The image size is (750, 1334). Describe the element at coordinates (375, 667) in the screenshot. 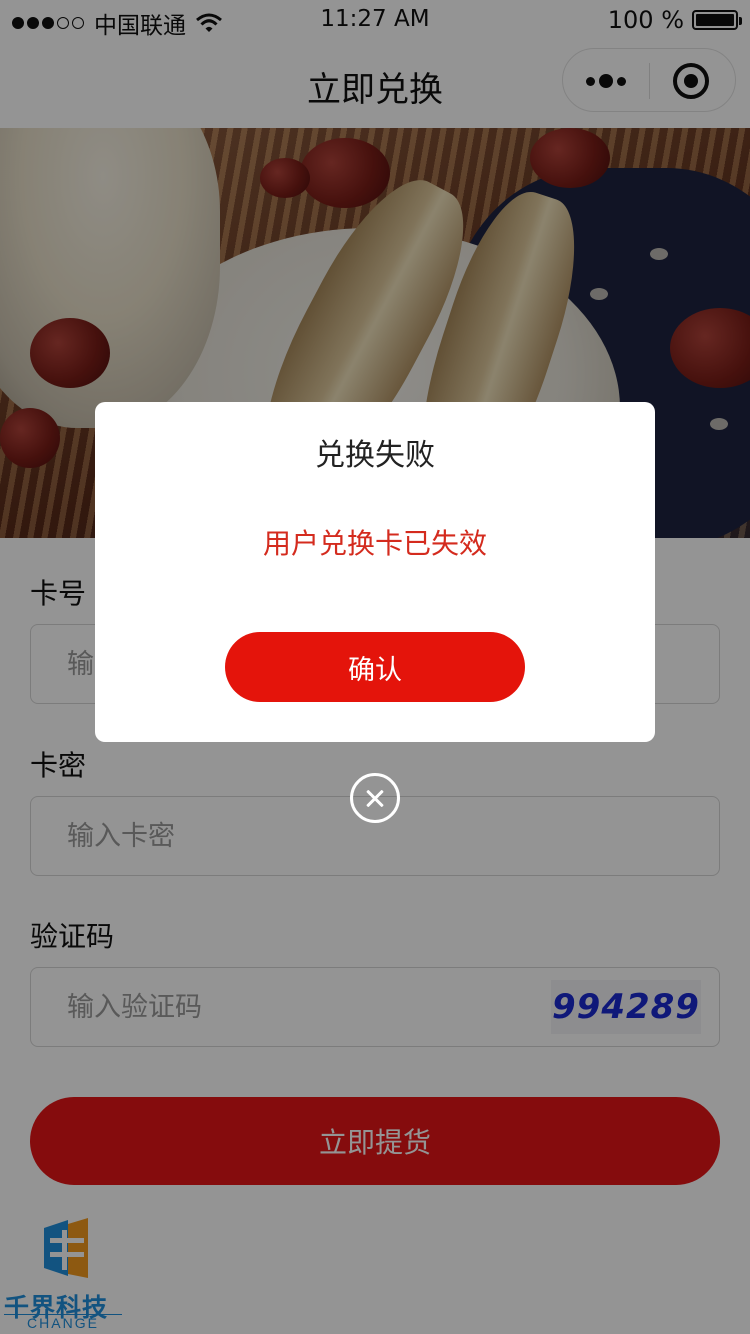

I see `confirm-button: 确认` at that location.